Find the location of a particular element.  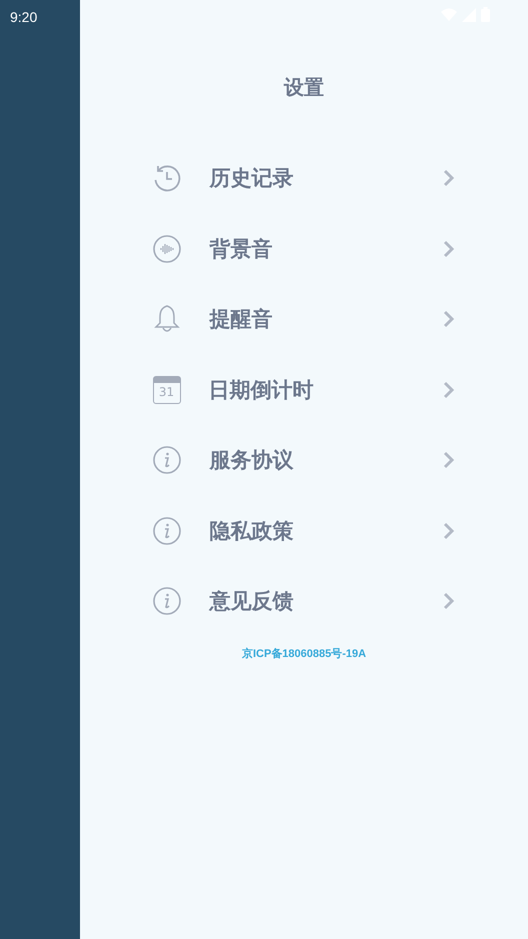

settings-item: 隐私政策 is located at coordinates (304, 531).